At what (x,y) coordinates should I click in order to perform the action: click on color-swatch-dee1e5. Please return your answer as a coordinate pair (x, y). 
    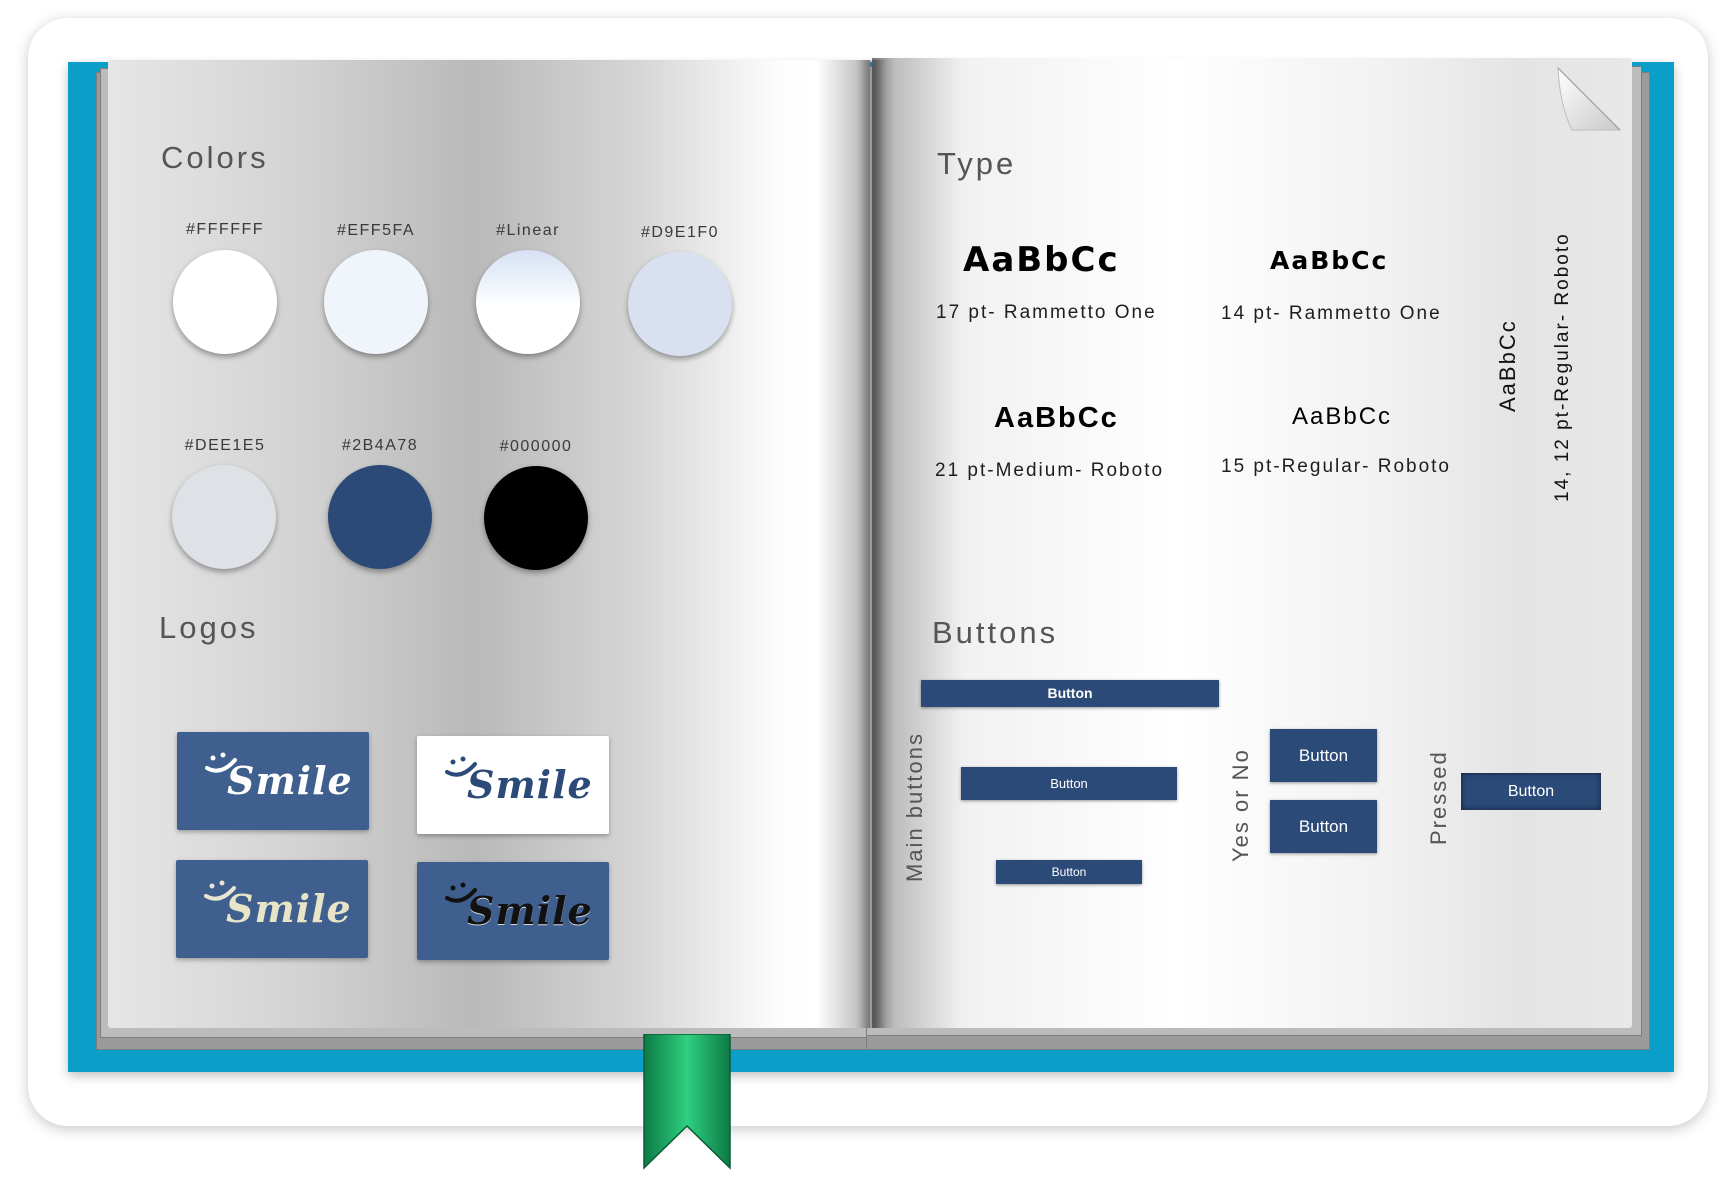
    Looking at the image, I should click on (224, 517).